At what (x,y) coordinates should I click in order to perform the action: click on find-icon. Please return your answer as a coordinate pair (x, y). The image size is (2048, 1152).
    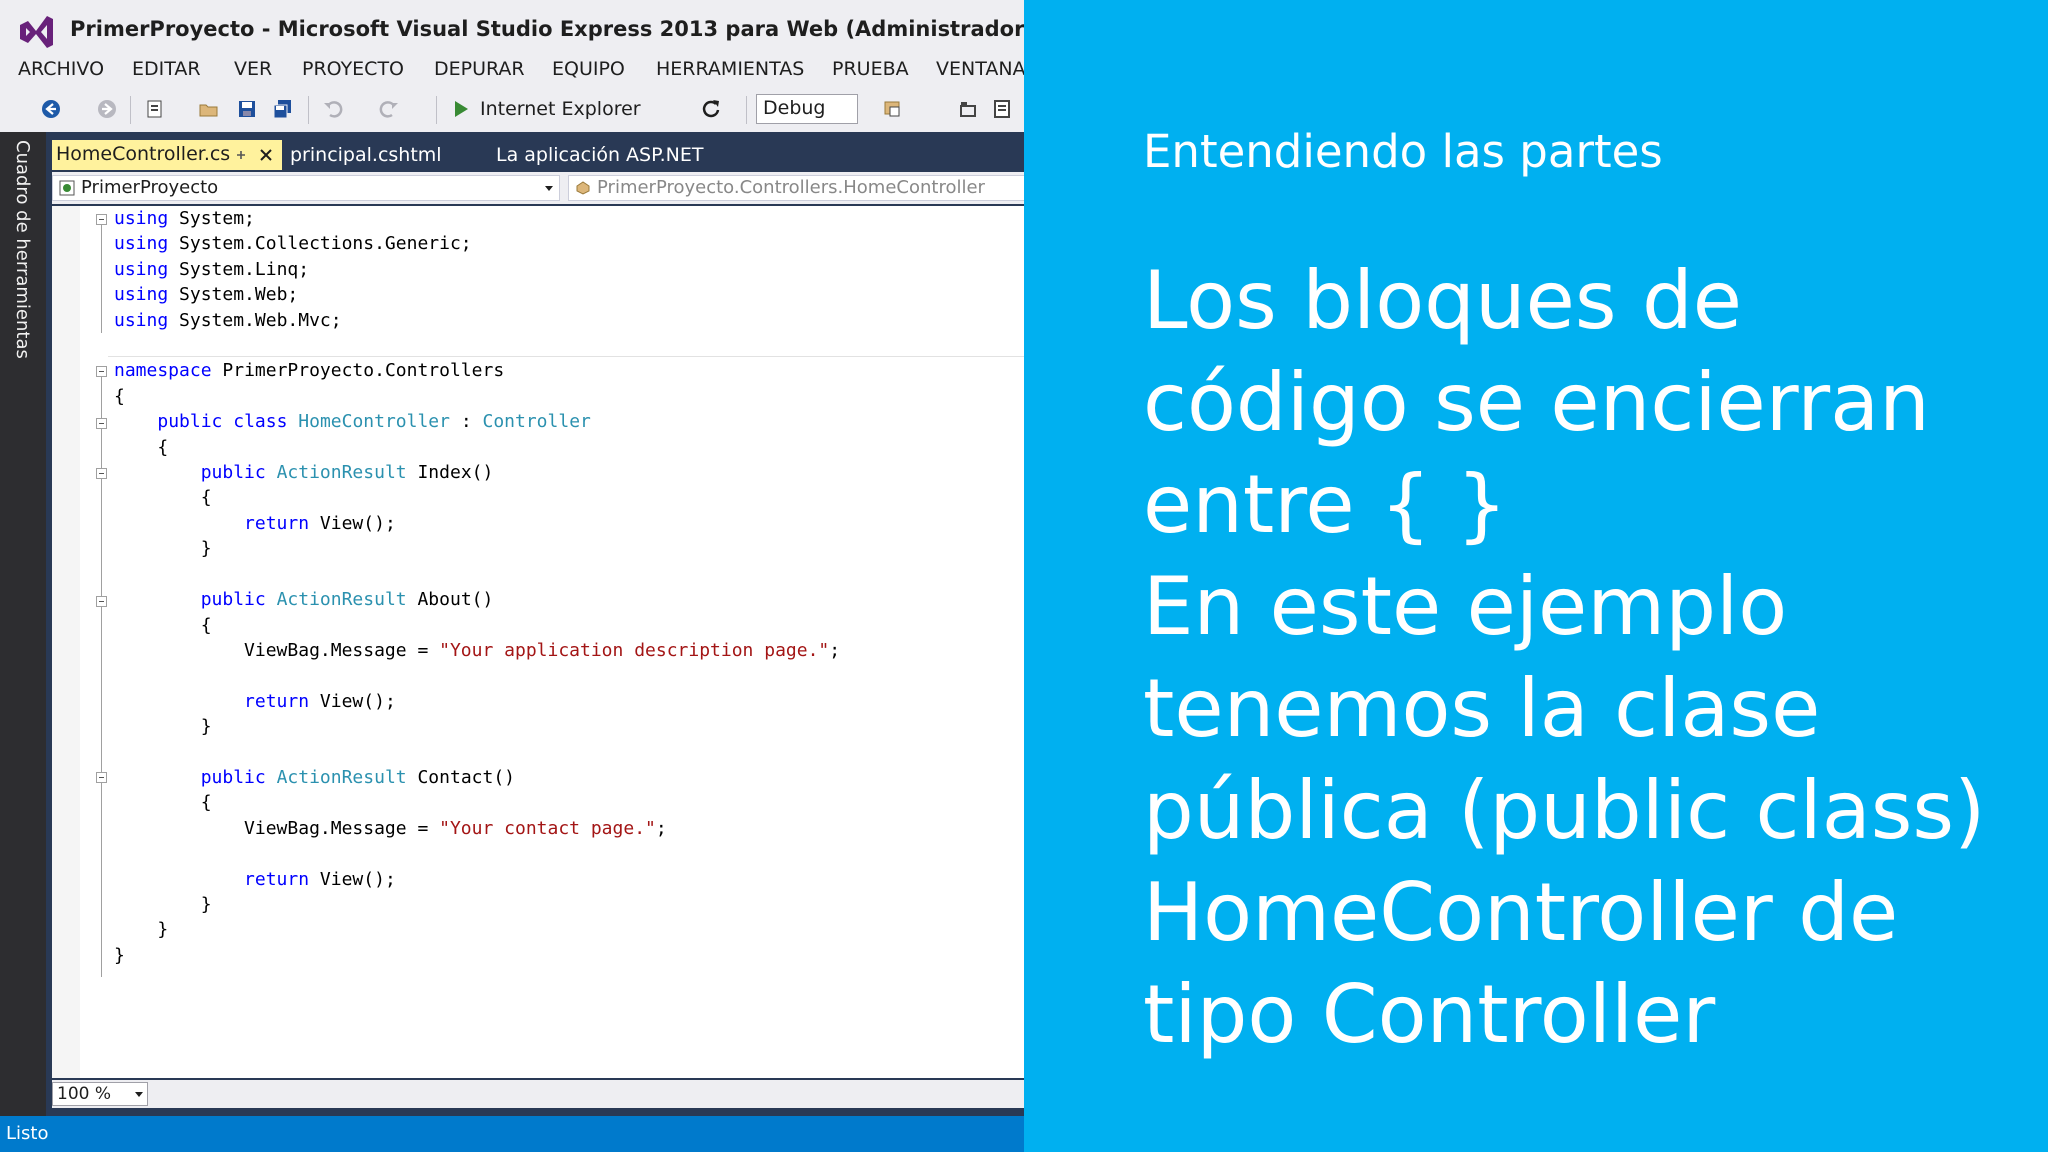
    Looking at the image, I should click on (893, 109).